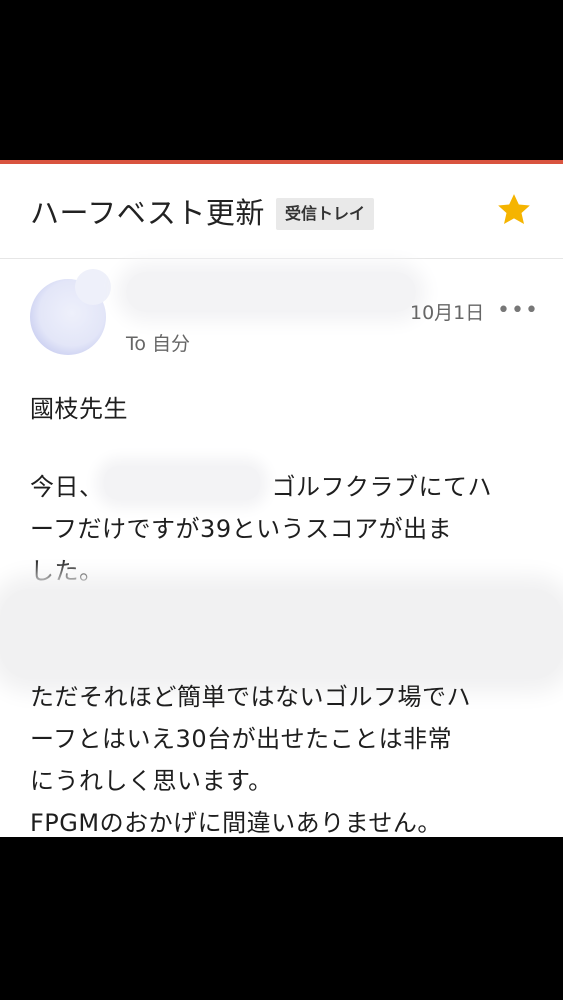  I want to click on email-header: ハーフベスト更新 受信トレイ, so click(281, 211).